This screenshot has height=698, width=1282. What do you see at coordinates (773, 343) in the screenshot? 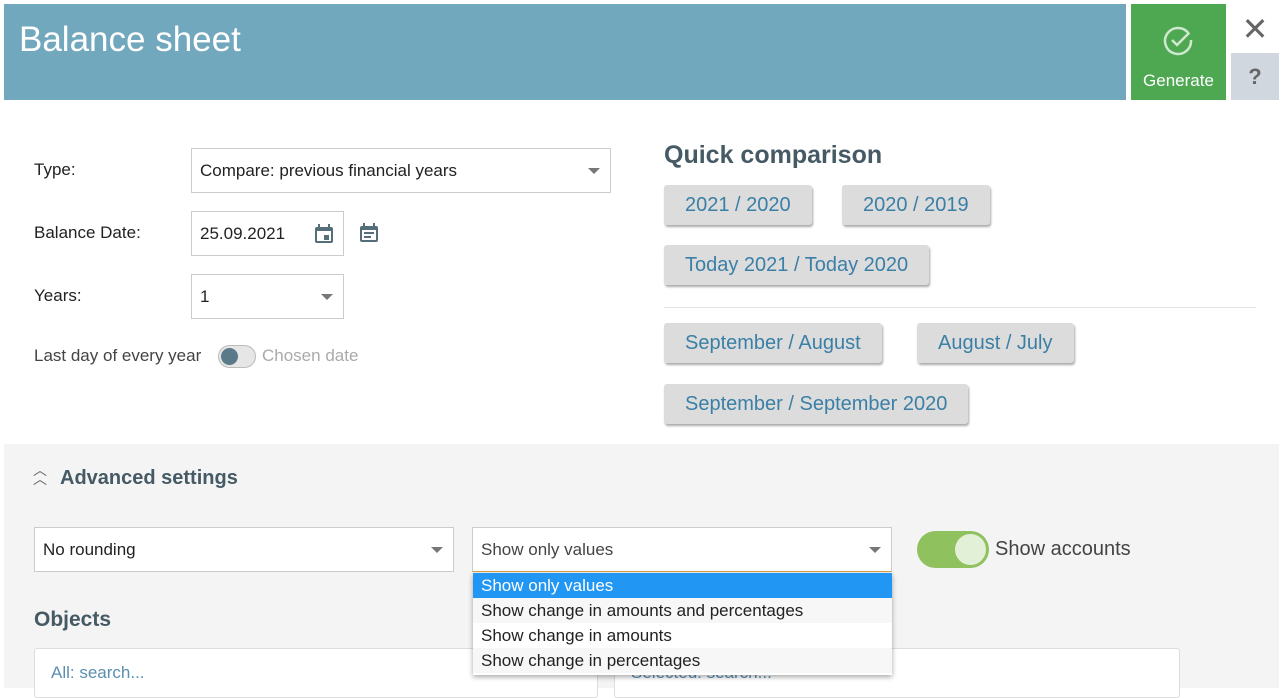
I see `quick-button-september-august: September / August` at bounding box center [773, 343].